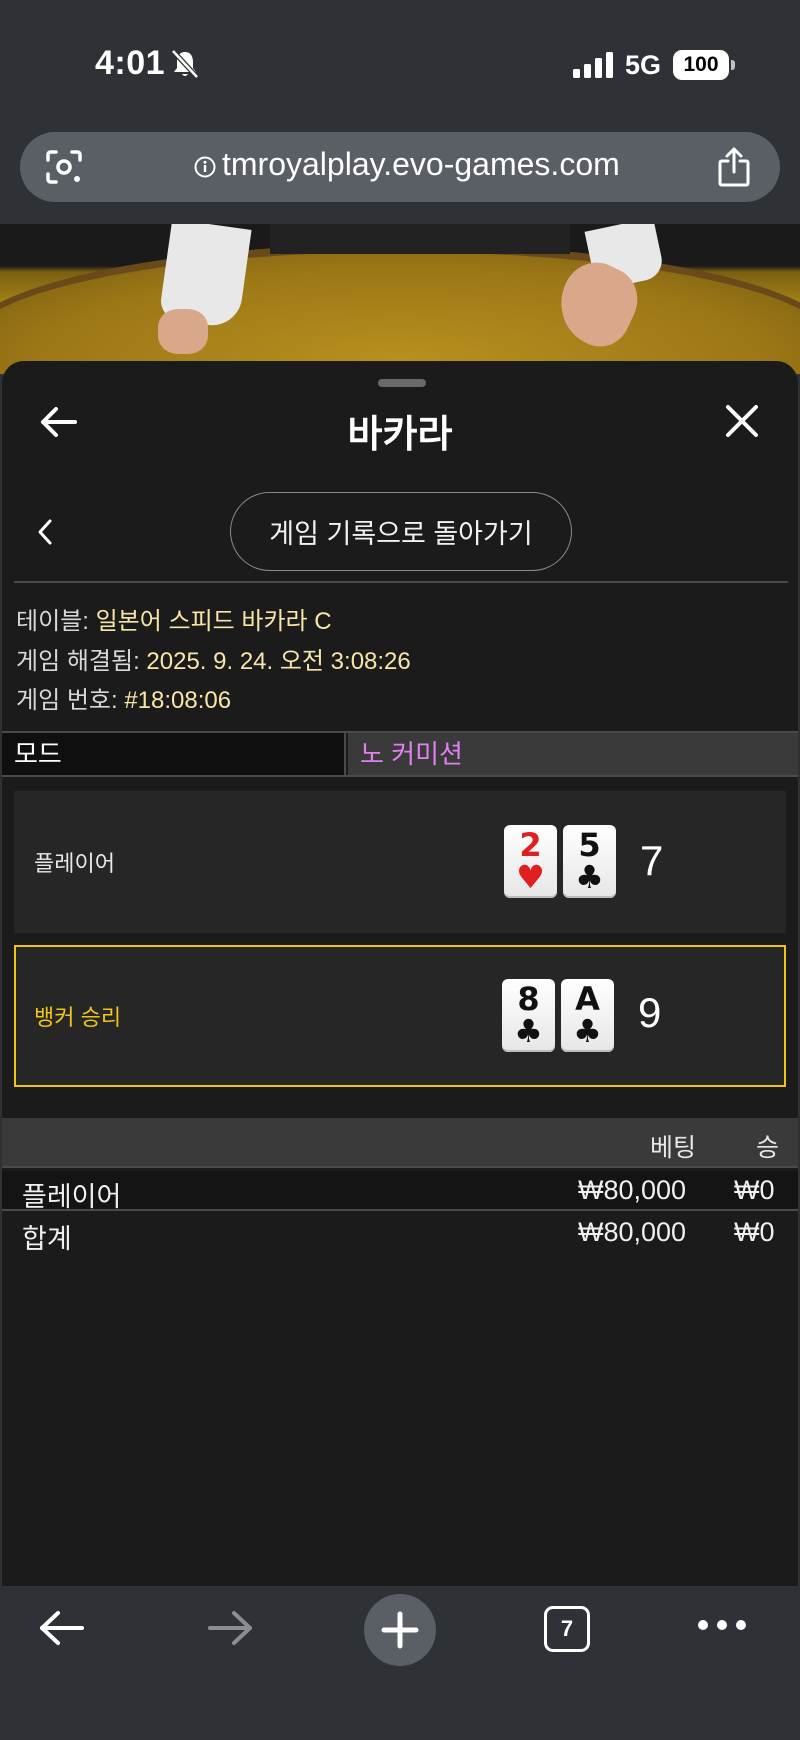 The image size is (800, 1740). I want to click on info-table-value: 일본어 스피드 바카라 C, so click(213, 621).